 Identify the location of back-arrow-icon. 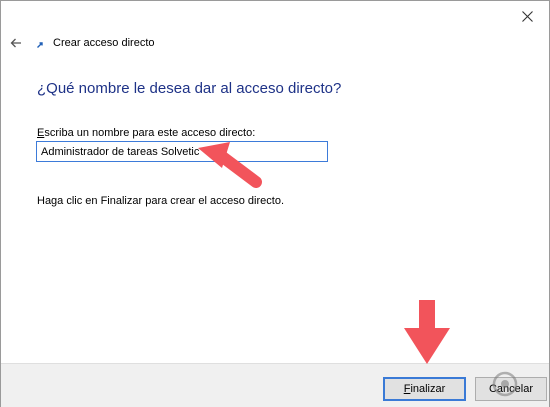
(15, 43).